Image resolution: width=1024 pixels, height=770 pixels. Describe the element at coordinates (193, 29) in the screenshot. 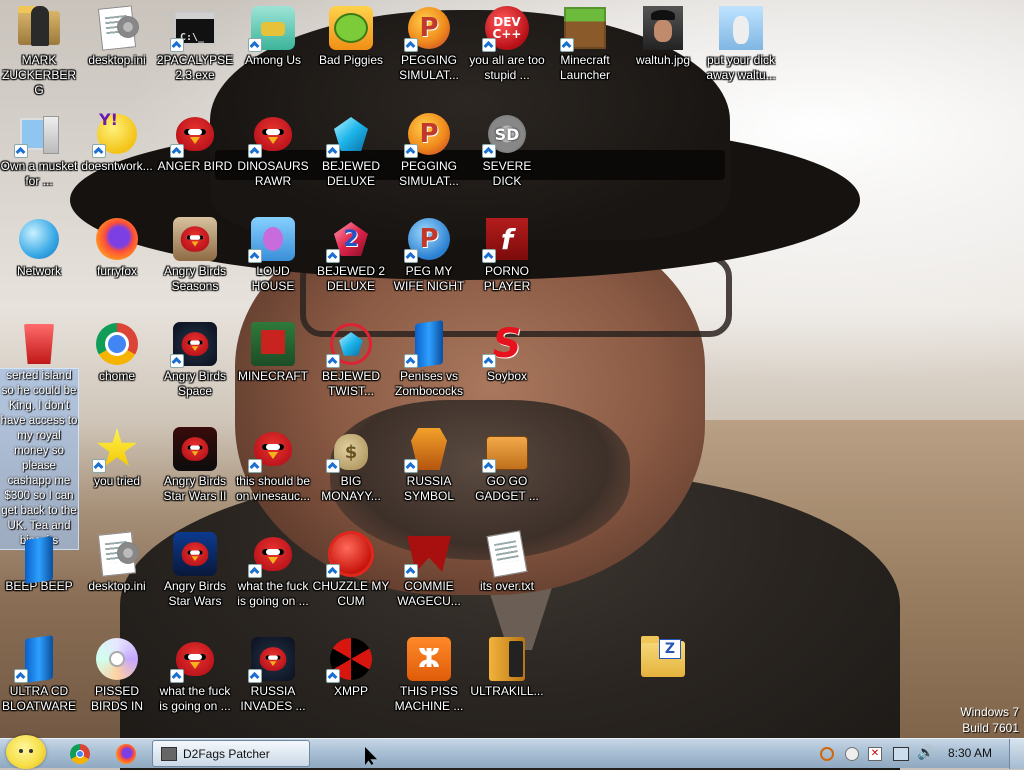

I see `console-window-icon: C:\_` at that location.